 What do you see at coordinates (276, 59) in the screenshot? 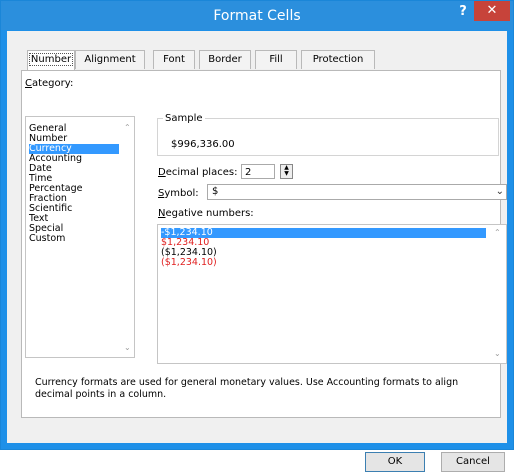
I see `tab-fill: Fill` at bounding box center [276, 59].